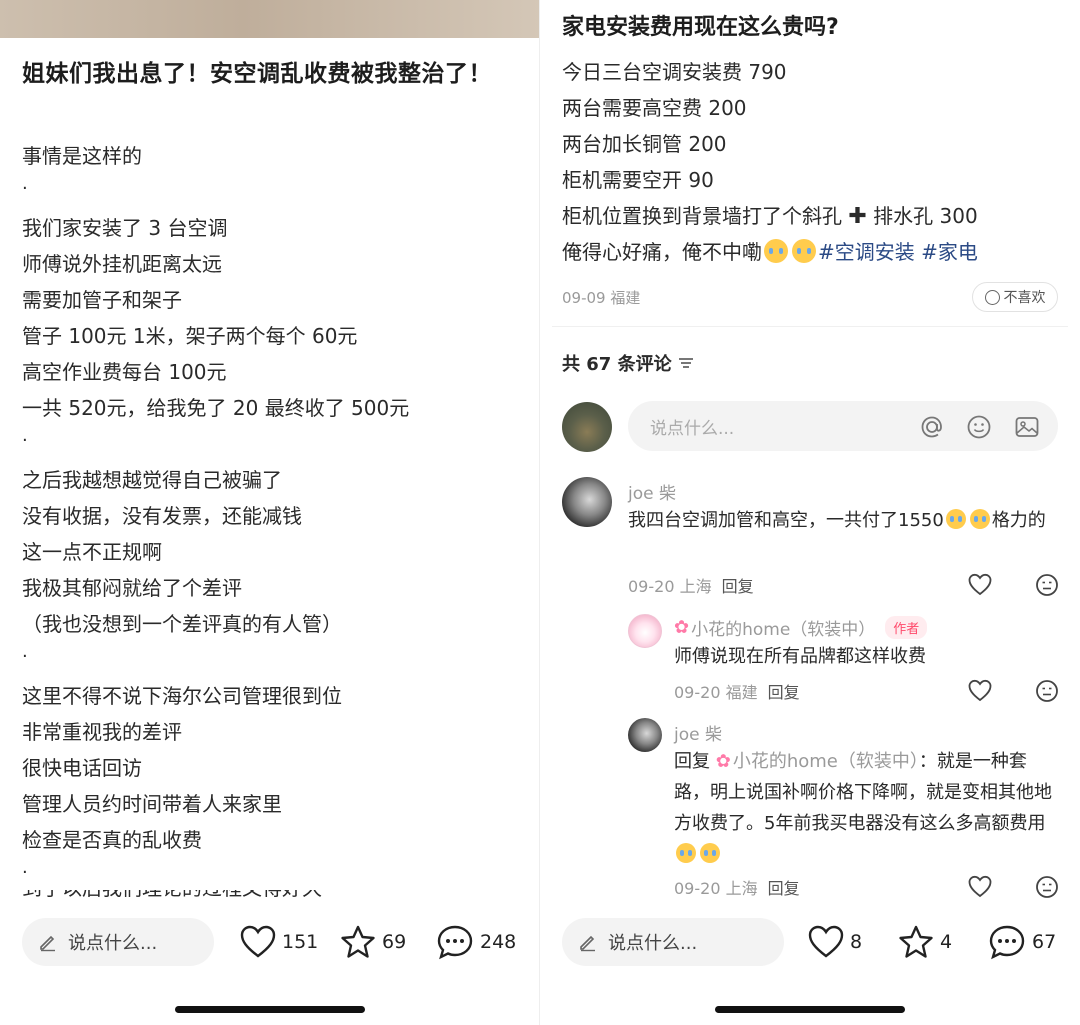 This screenshot has width=1080, height=1025. Describe the element at coordinates (654, 108) in the screenshot. I see `body-line: 两台需要高空费 200` at that location.